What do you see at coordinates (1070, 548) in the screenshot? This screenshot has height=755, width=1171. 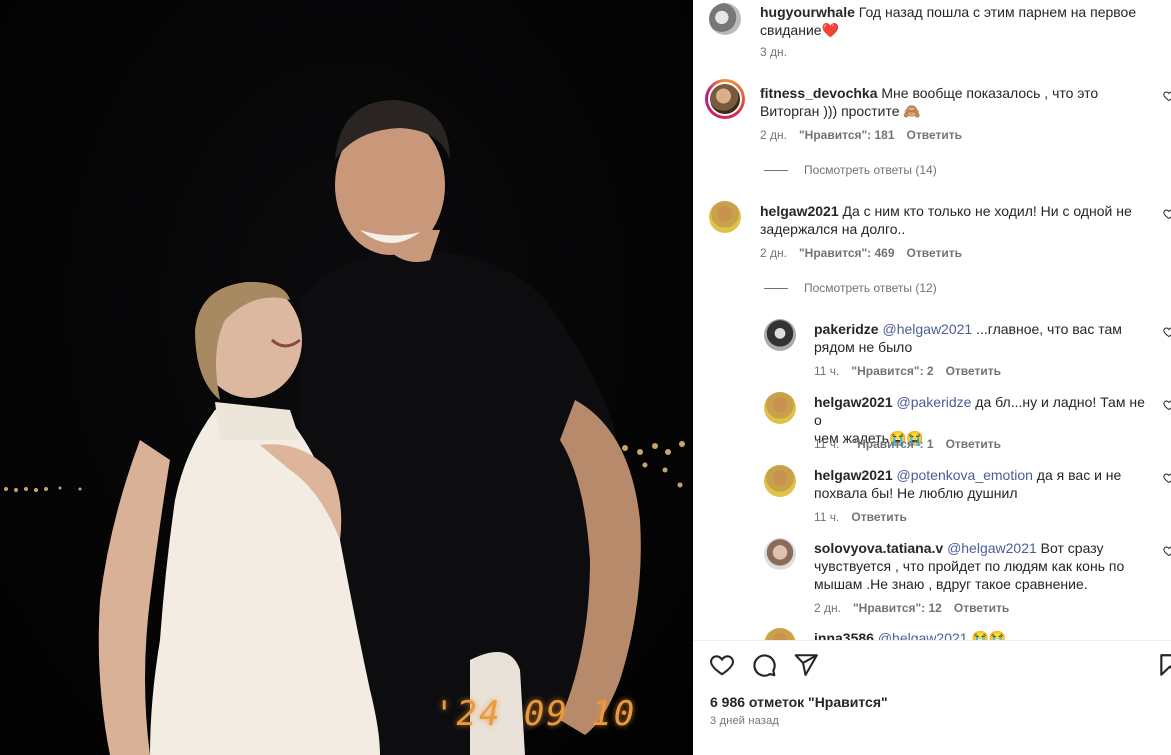 I see `reply-body: Вот сразу` at bounding box center [1070, 548].